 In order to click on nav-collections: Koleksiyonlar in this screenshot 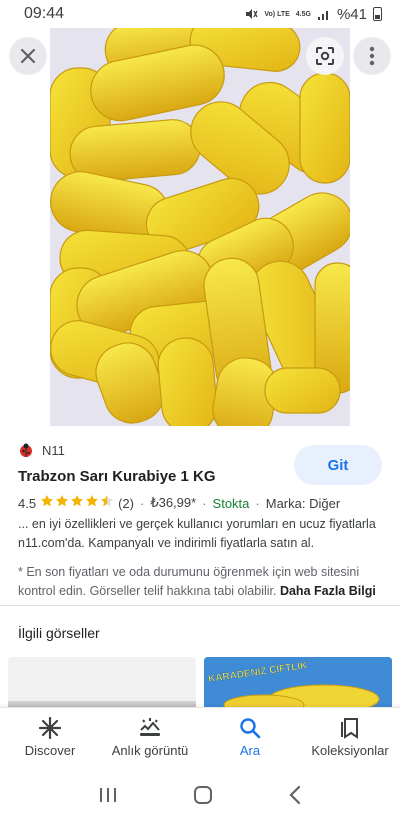, I will do `click(350, 737)`.